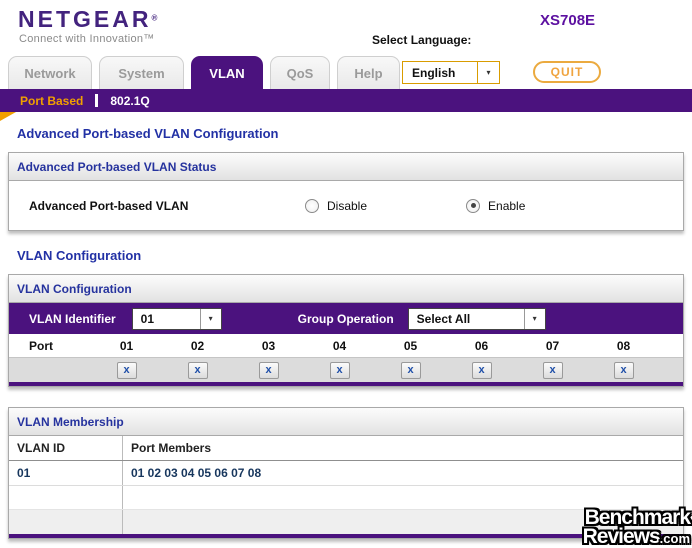 The width and height of the screenshot is (692, 548). I want to click on netgear-logo: NETGEAR®, so click(87, 19).